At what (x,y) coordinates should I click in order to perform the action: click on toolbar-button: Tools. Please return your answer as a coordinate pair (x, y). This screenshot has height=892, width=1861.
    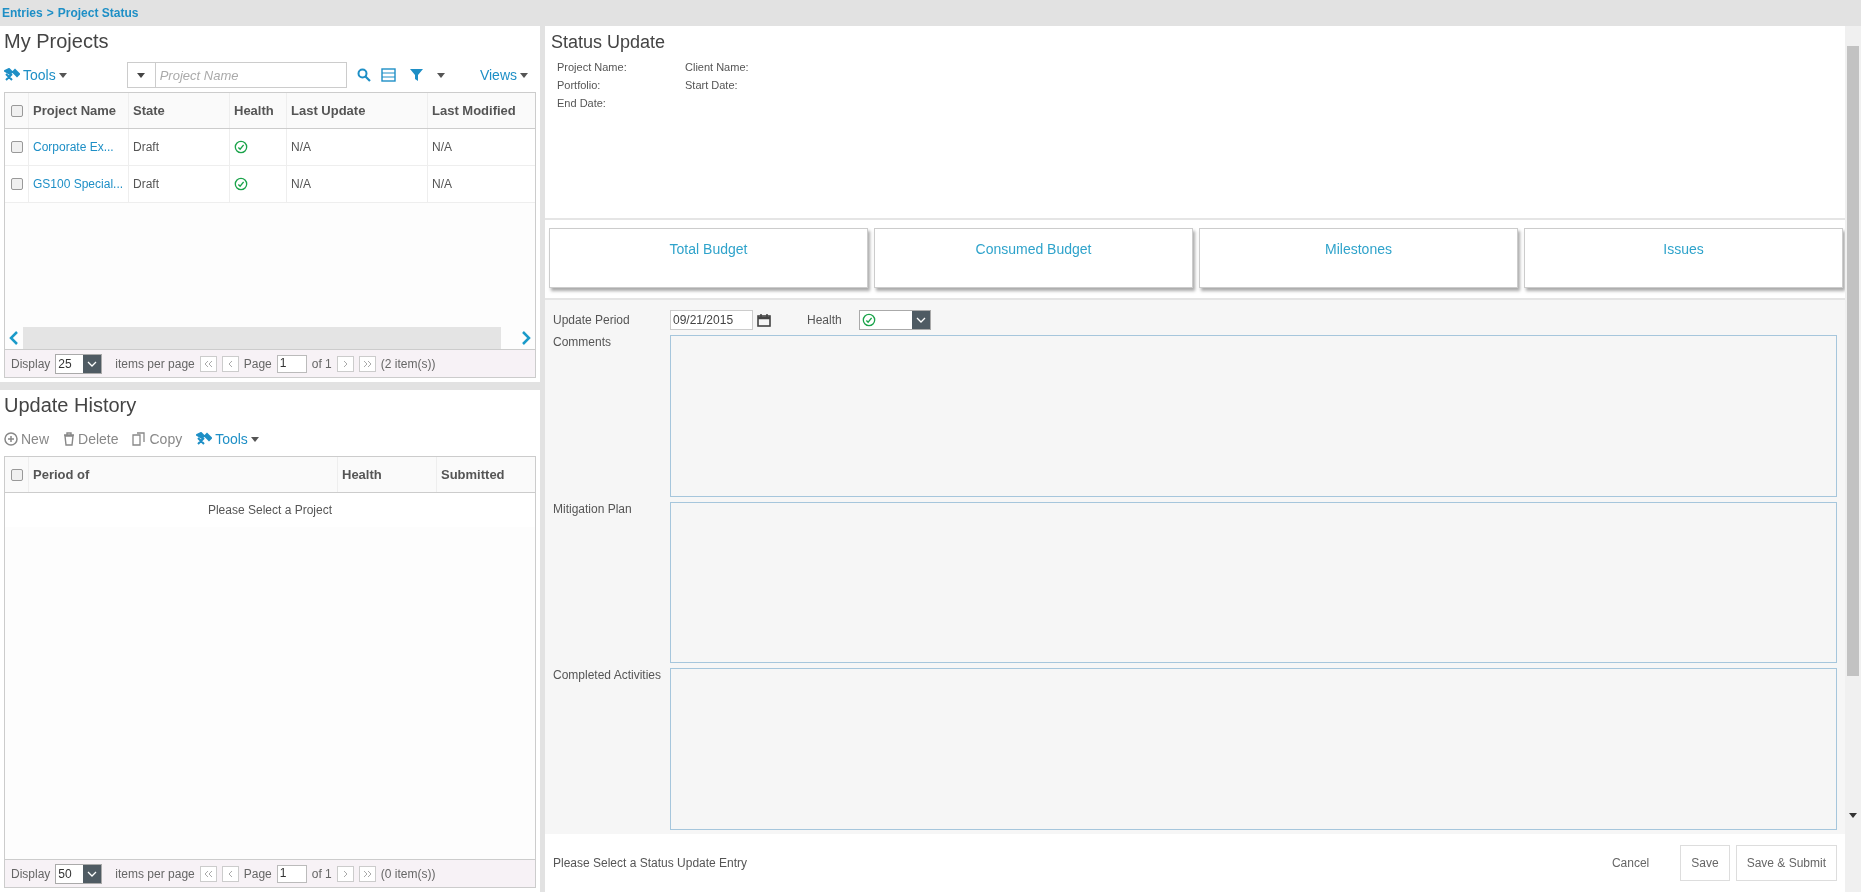
    Looking at the image, I should click on (227, 439).